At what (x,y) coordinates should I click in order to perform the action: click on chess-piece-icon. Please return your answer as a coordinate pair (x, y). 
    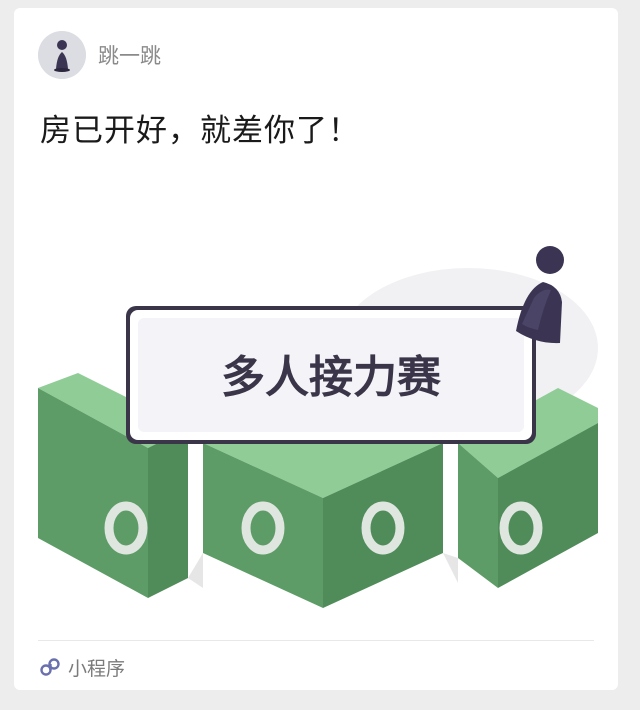
    Looking at the image, I should click on (62, 55).